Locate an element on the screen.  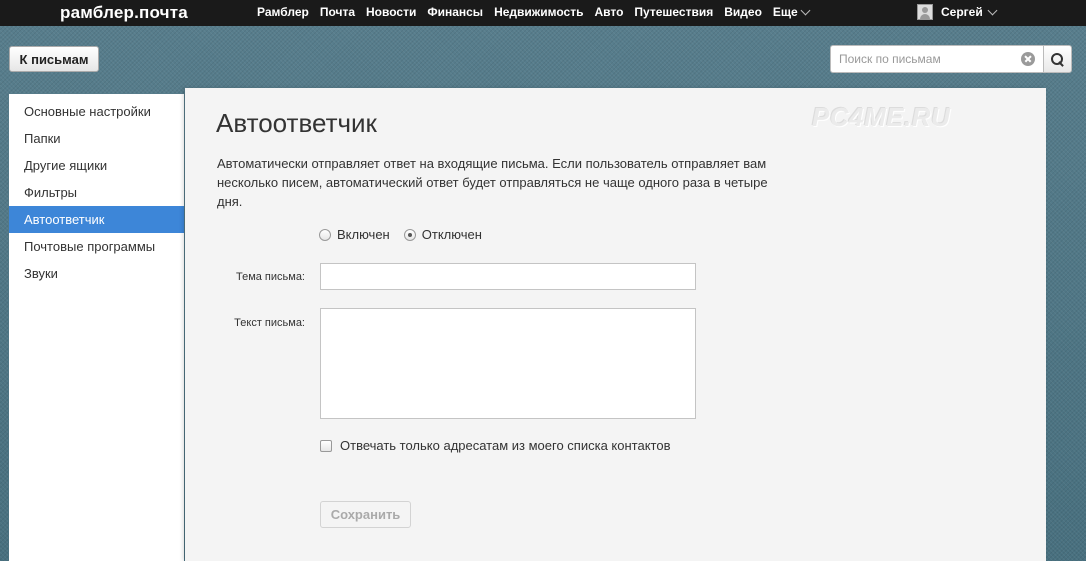
radio-option-off: Отключен is located at coordinates (442, 234).